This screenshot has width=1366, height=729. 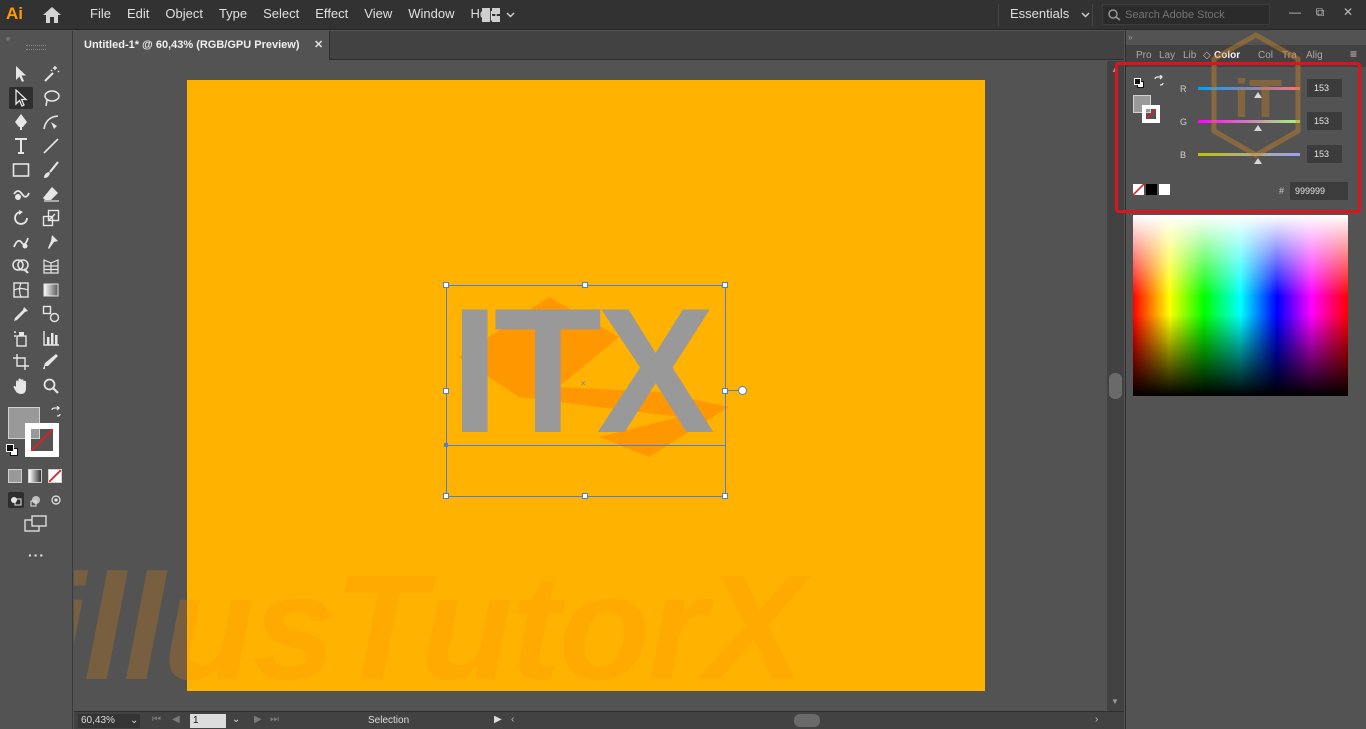 What do you see at coordinates (36, 47) in the screenshot?
I see `panel-grip` at bounding box center [36, 47].